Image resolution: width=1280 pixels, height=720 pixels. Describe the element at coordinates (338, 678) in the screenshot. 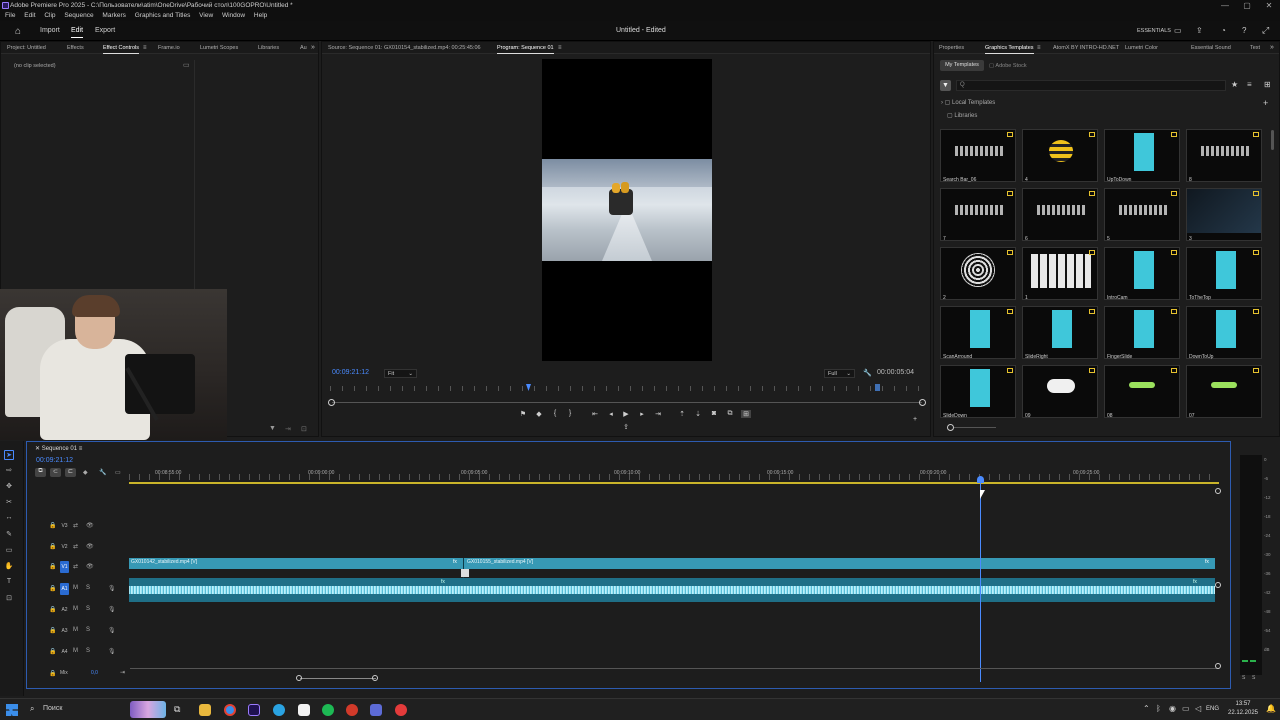

I see `horizontal-zoom-scrollbar` at that location.